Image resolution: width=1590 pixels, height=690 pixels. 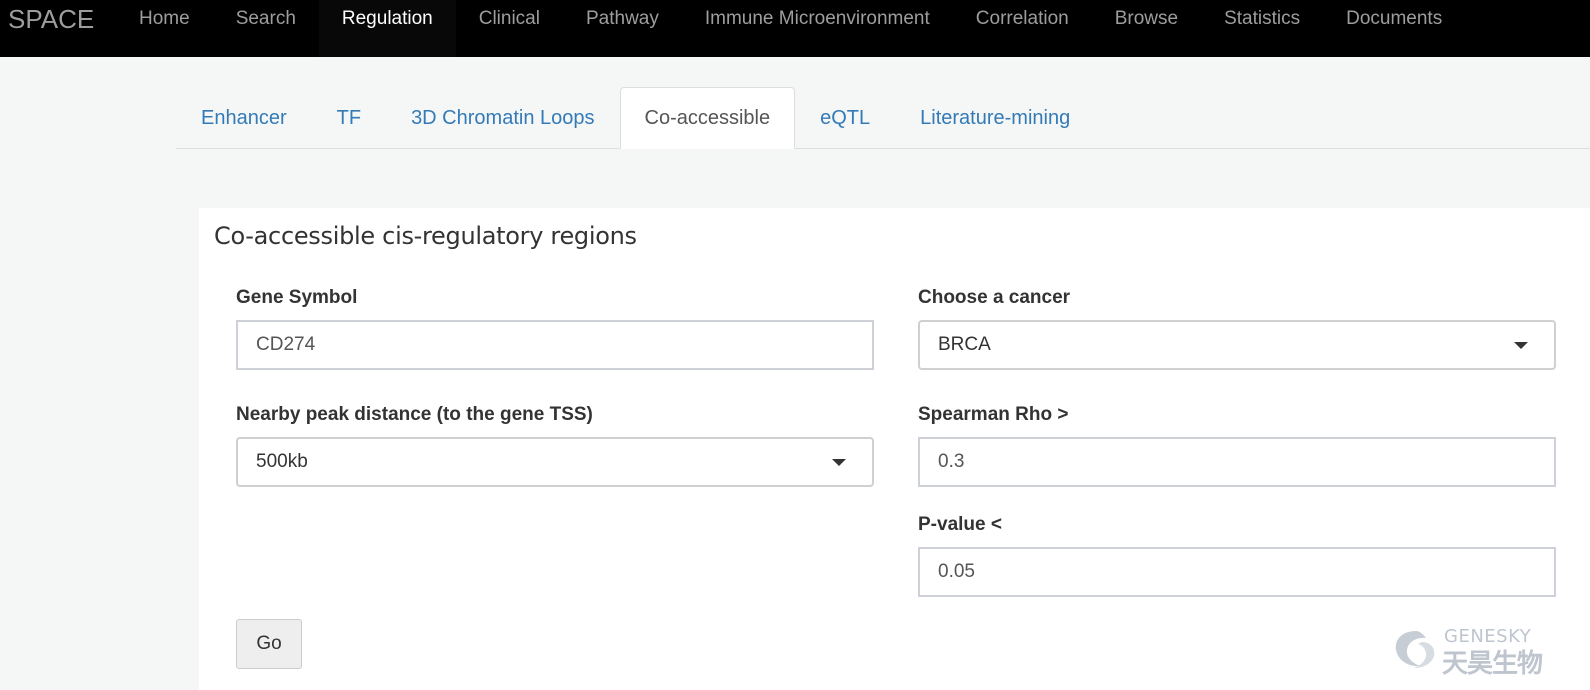 What do you see at coordinates (1394, 28) in the screenshot?
I see `nav-item-documents: Documents` at bounding box center [1394, 28].